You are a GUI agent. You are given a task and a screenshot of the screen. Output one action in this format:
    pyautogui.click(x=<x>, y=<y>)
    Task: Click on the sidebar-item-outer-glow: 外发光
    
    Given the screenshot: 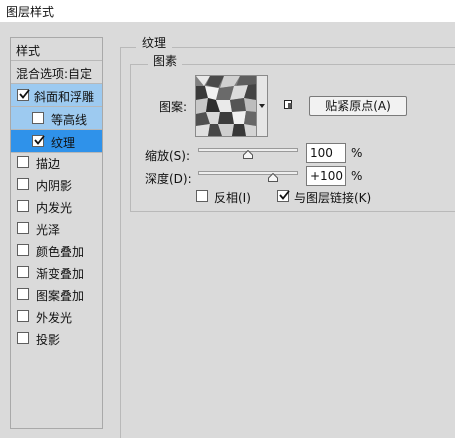 What is the action you would take?
    pyautogui.click(x=56, y=316)
    